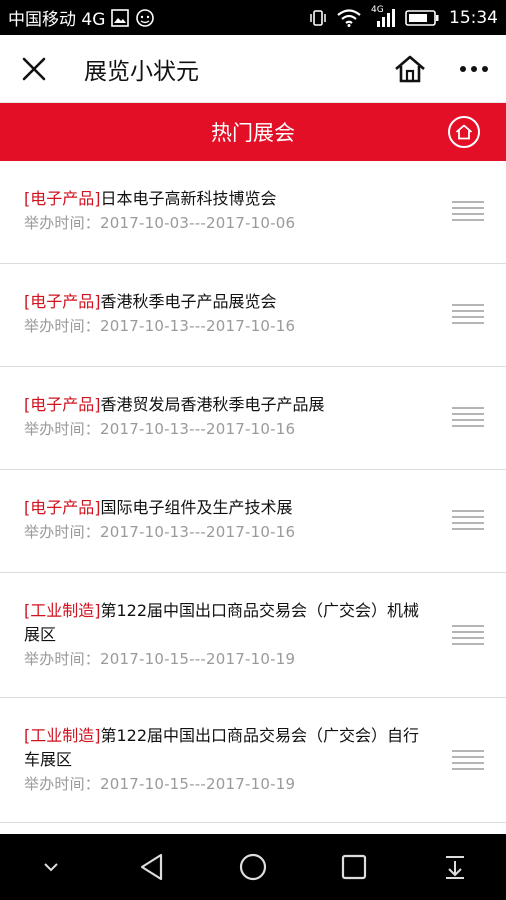 The width and height of the screenshot is (506, 900). I want to click on item-title: [工业制造]第122届中国出口商品交易会（广交会）自行车展区, so click(225, 748).